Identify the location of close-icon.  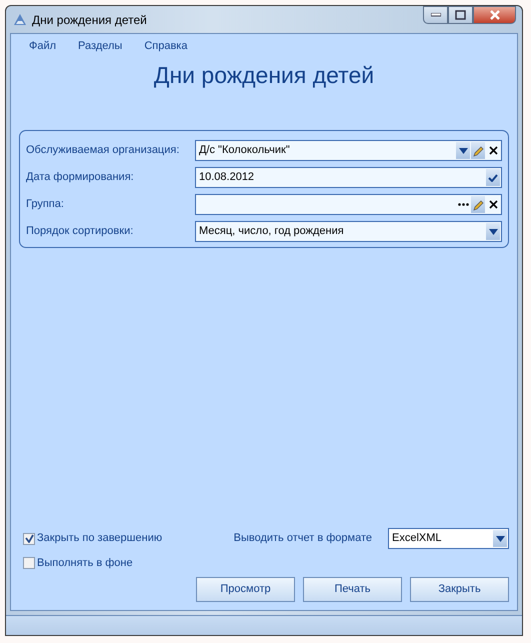
(494, 15).